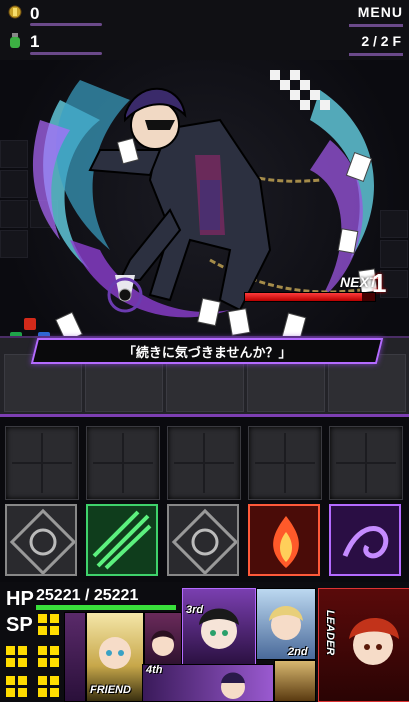 The height and width of the screenshot is (702, 409). What do you see at coordinates (204, 30) in the screenshot?
I see `top-status-bar` at bounding box center [204, 30].